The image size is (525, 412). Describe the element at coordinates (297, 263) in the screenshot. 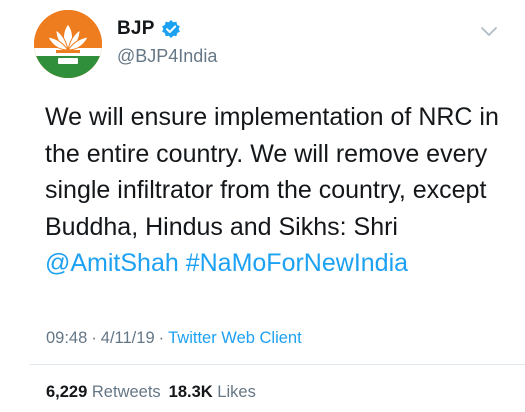

I see `hashtag-link: #NaMoForNewIndia` at that location.